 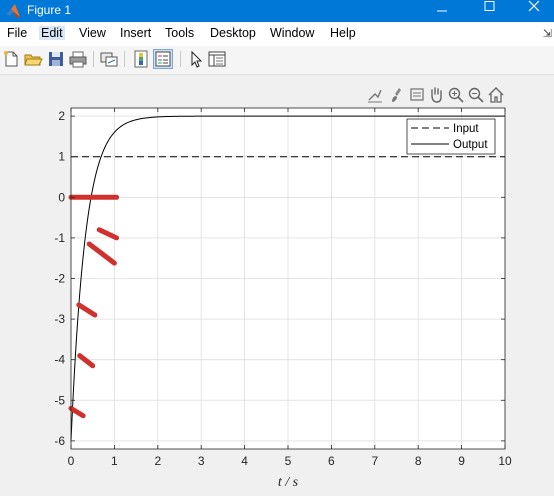 I want to click on x-tick-label: 3, so click(x=201, y=461).